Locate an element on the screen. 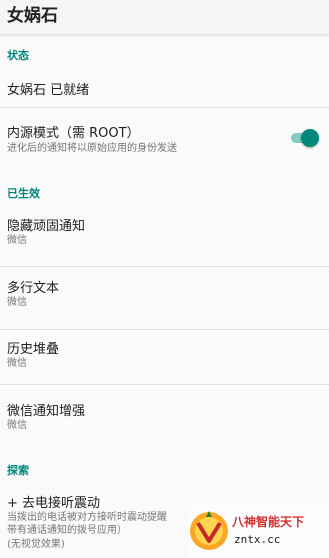 This screenshot has width=329, height=558. app-bar: 女娲石 is located at coordinates (164, 17).